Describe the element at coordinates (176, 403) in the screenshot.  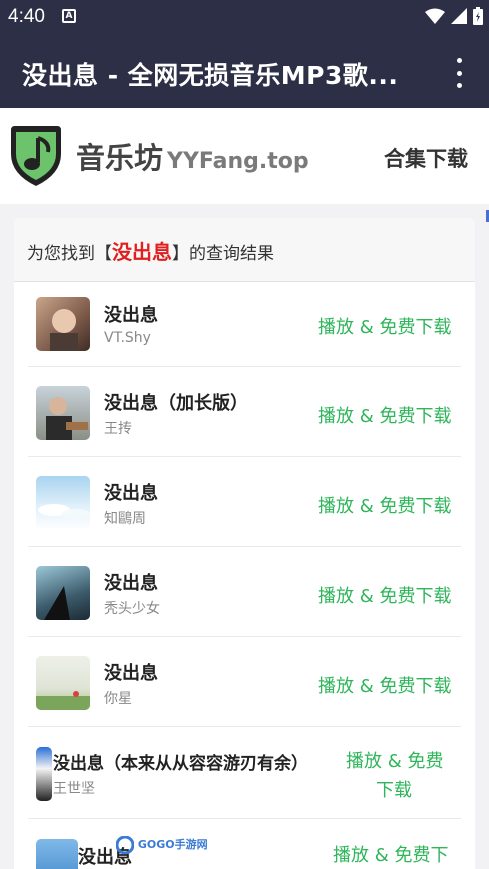
I see `song-title: 没出息（加长版）` at that location.